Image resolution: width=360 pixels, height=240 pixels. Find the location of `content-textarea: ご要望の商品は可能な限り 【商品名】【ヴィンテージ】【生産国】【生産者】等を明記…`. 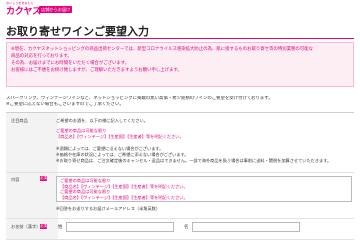

content-textarea: ご要望の商品は可能な限り 【商品名】【ヴィンテージ】【生産国】【生産者】等を明記… is located at coordinates (204, 189).